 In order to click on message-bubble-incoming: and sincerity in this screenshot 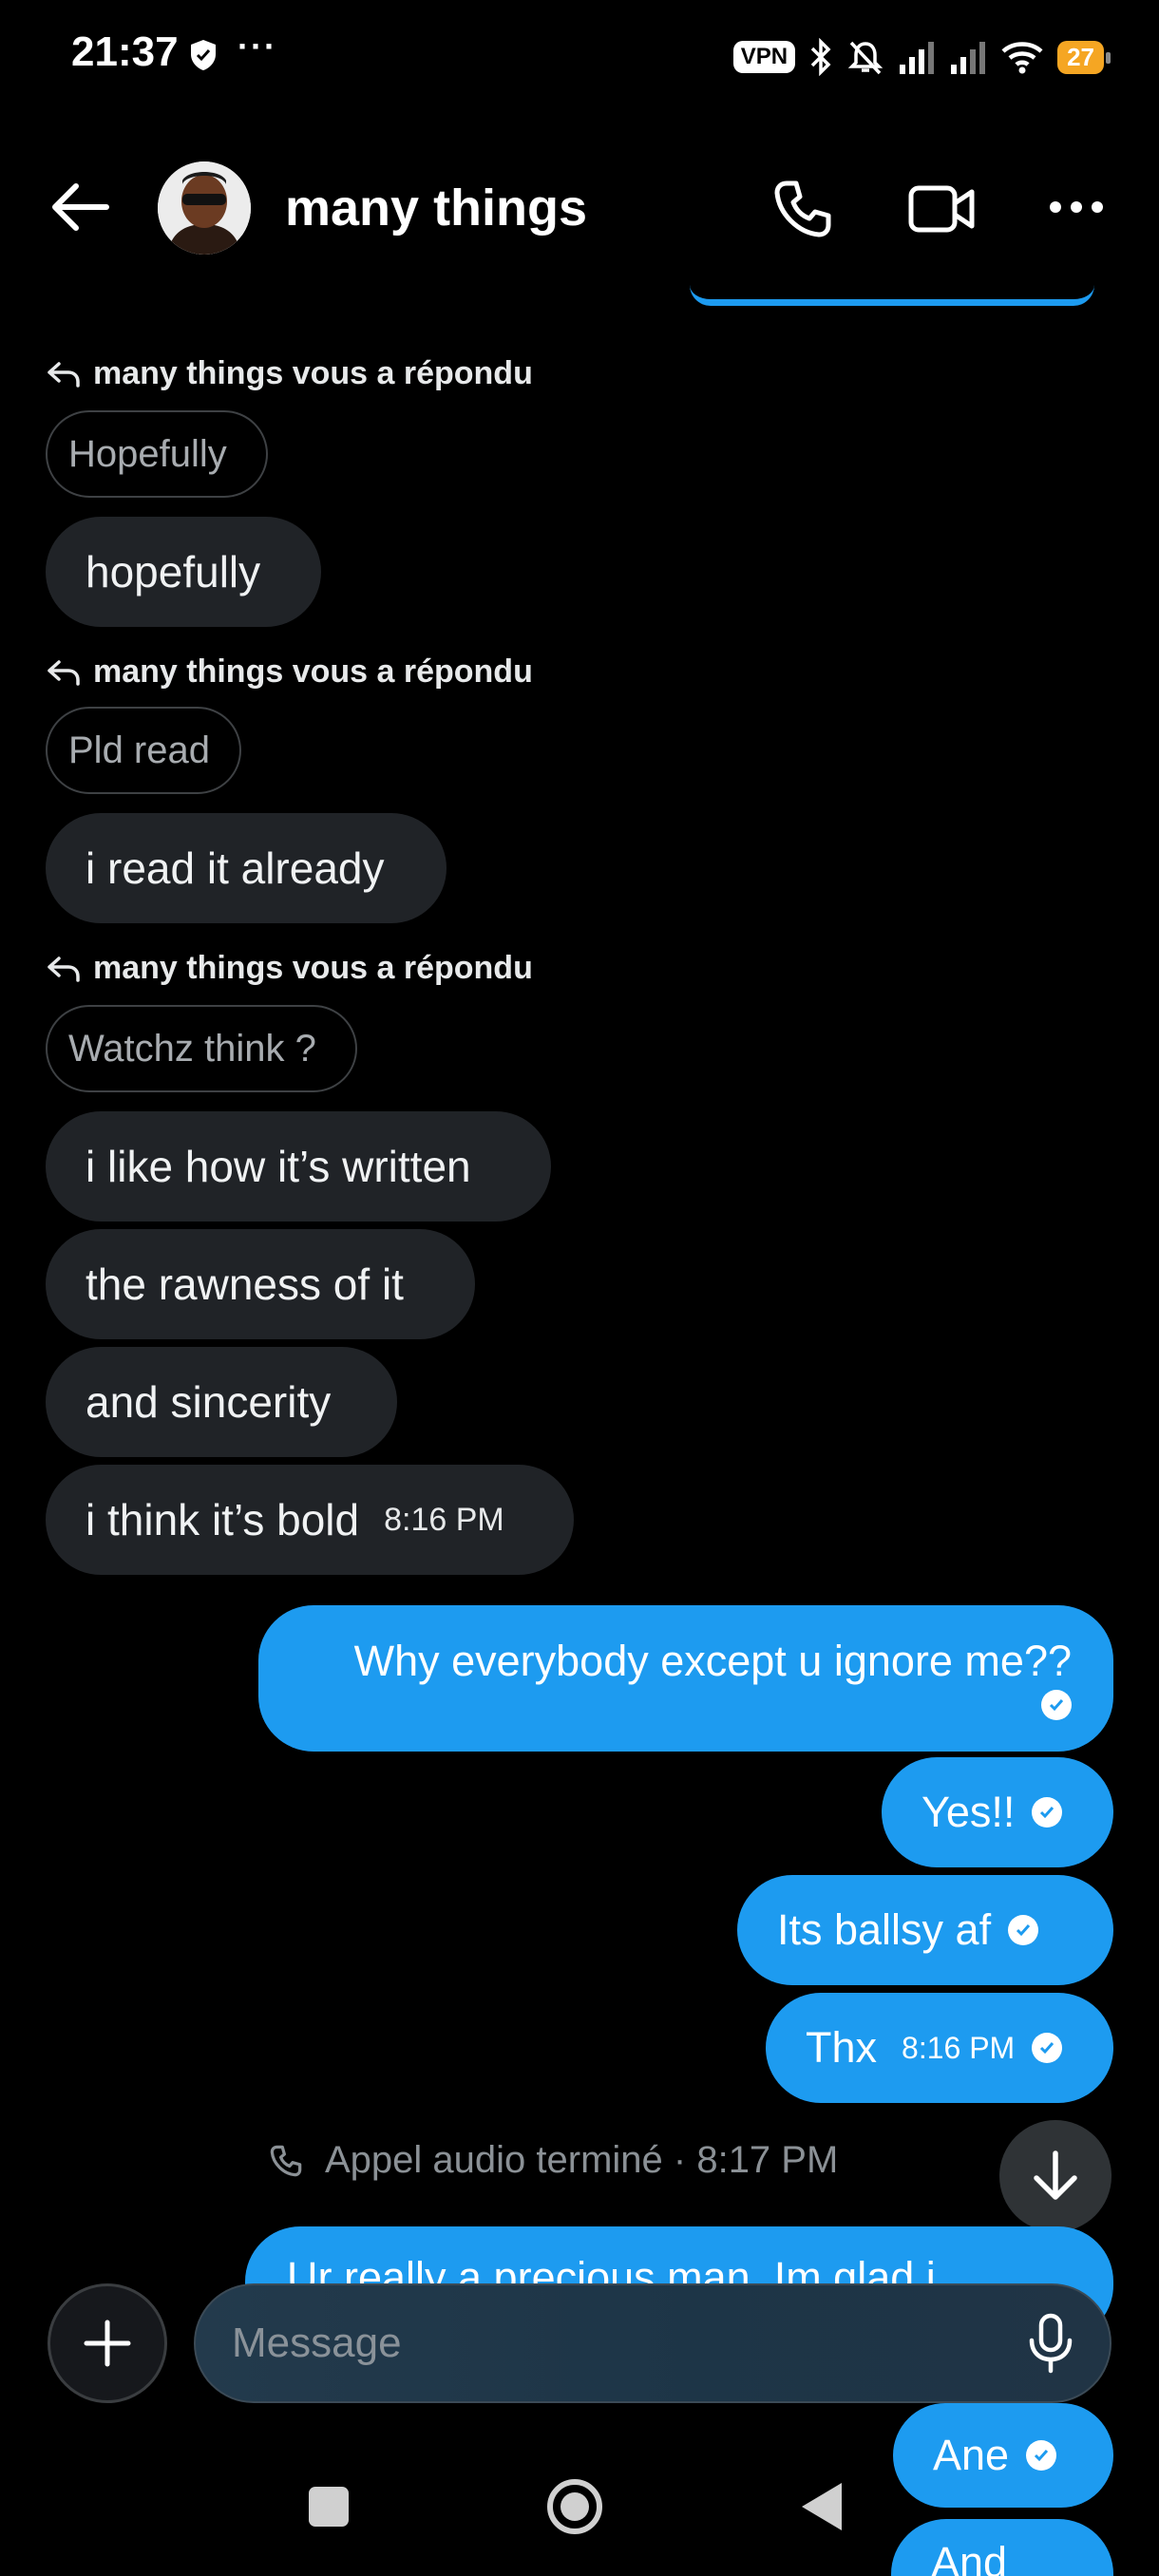, I will do `click(221, 1402)`.